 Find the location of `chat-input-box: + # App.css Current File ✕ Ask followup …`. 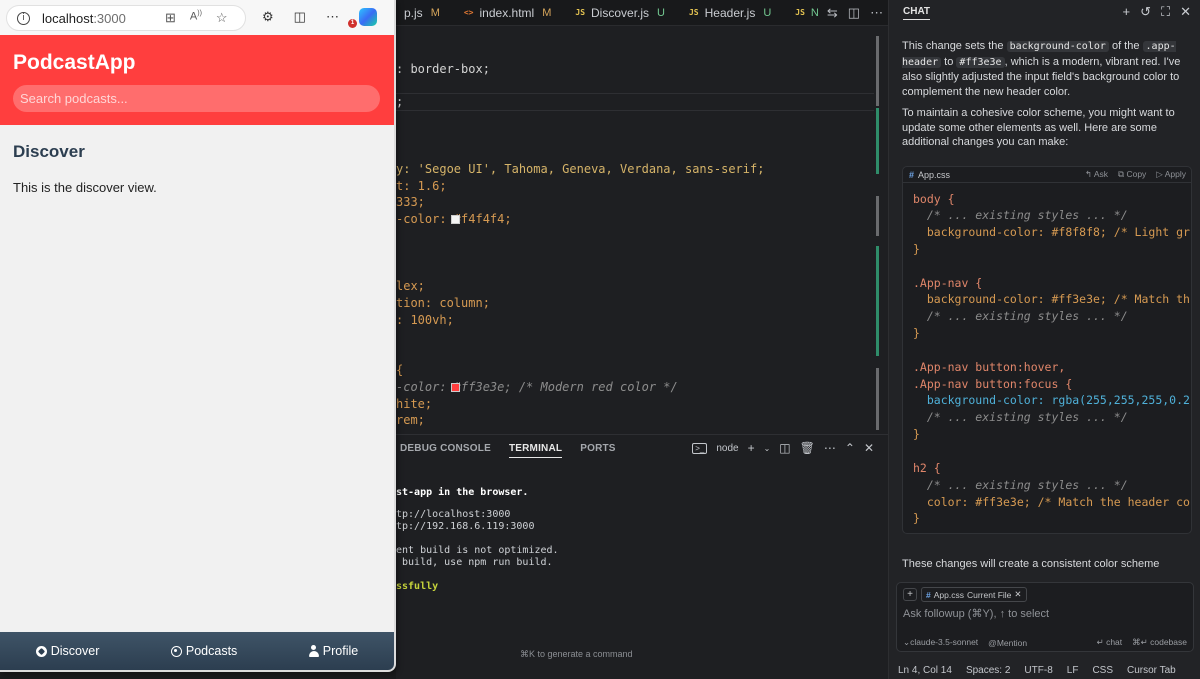

chat-input-box: + # App.css Current File ✕ Ask followup … is located at coordinates (1045, 617).